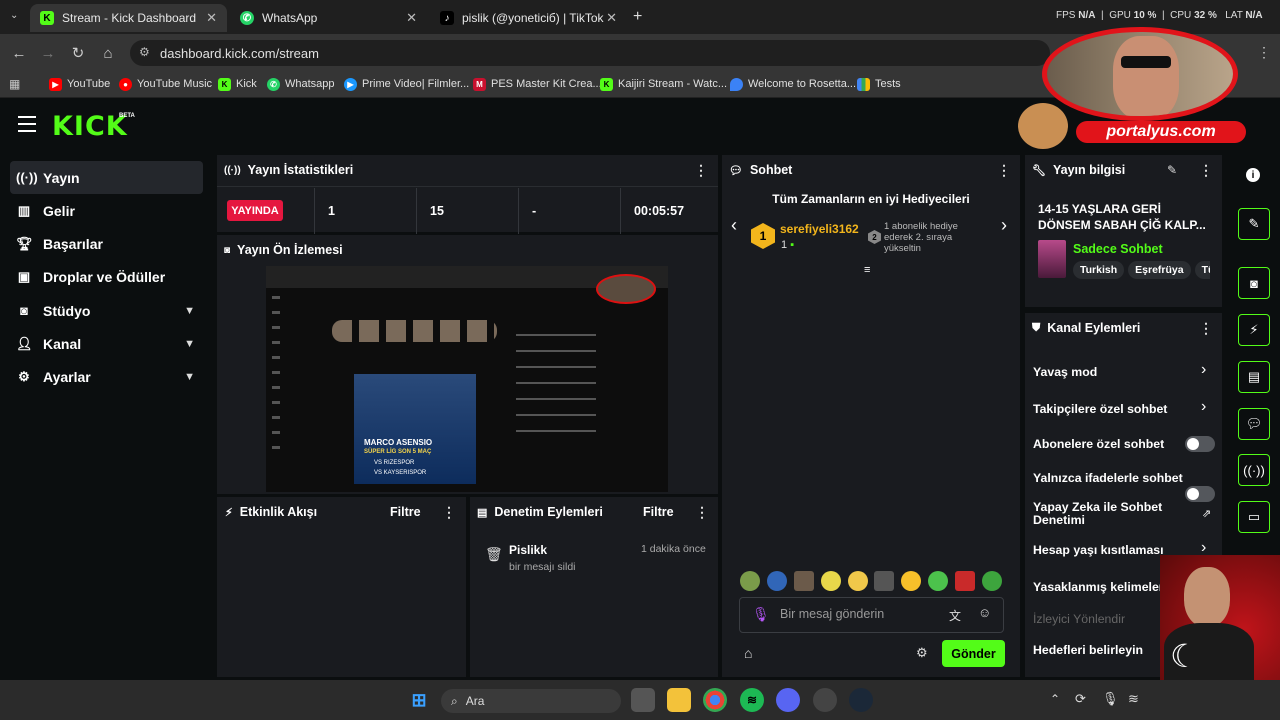  Describe the element at coordinates (861, 700) in the screenshot. I see `steam-icon` at that location.